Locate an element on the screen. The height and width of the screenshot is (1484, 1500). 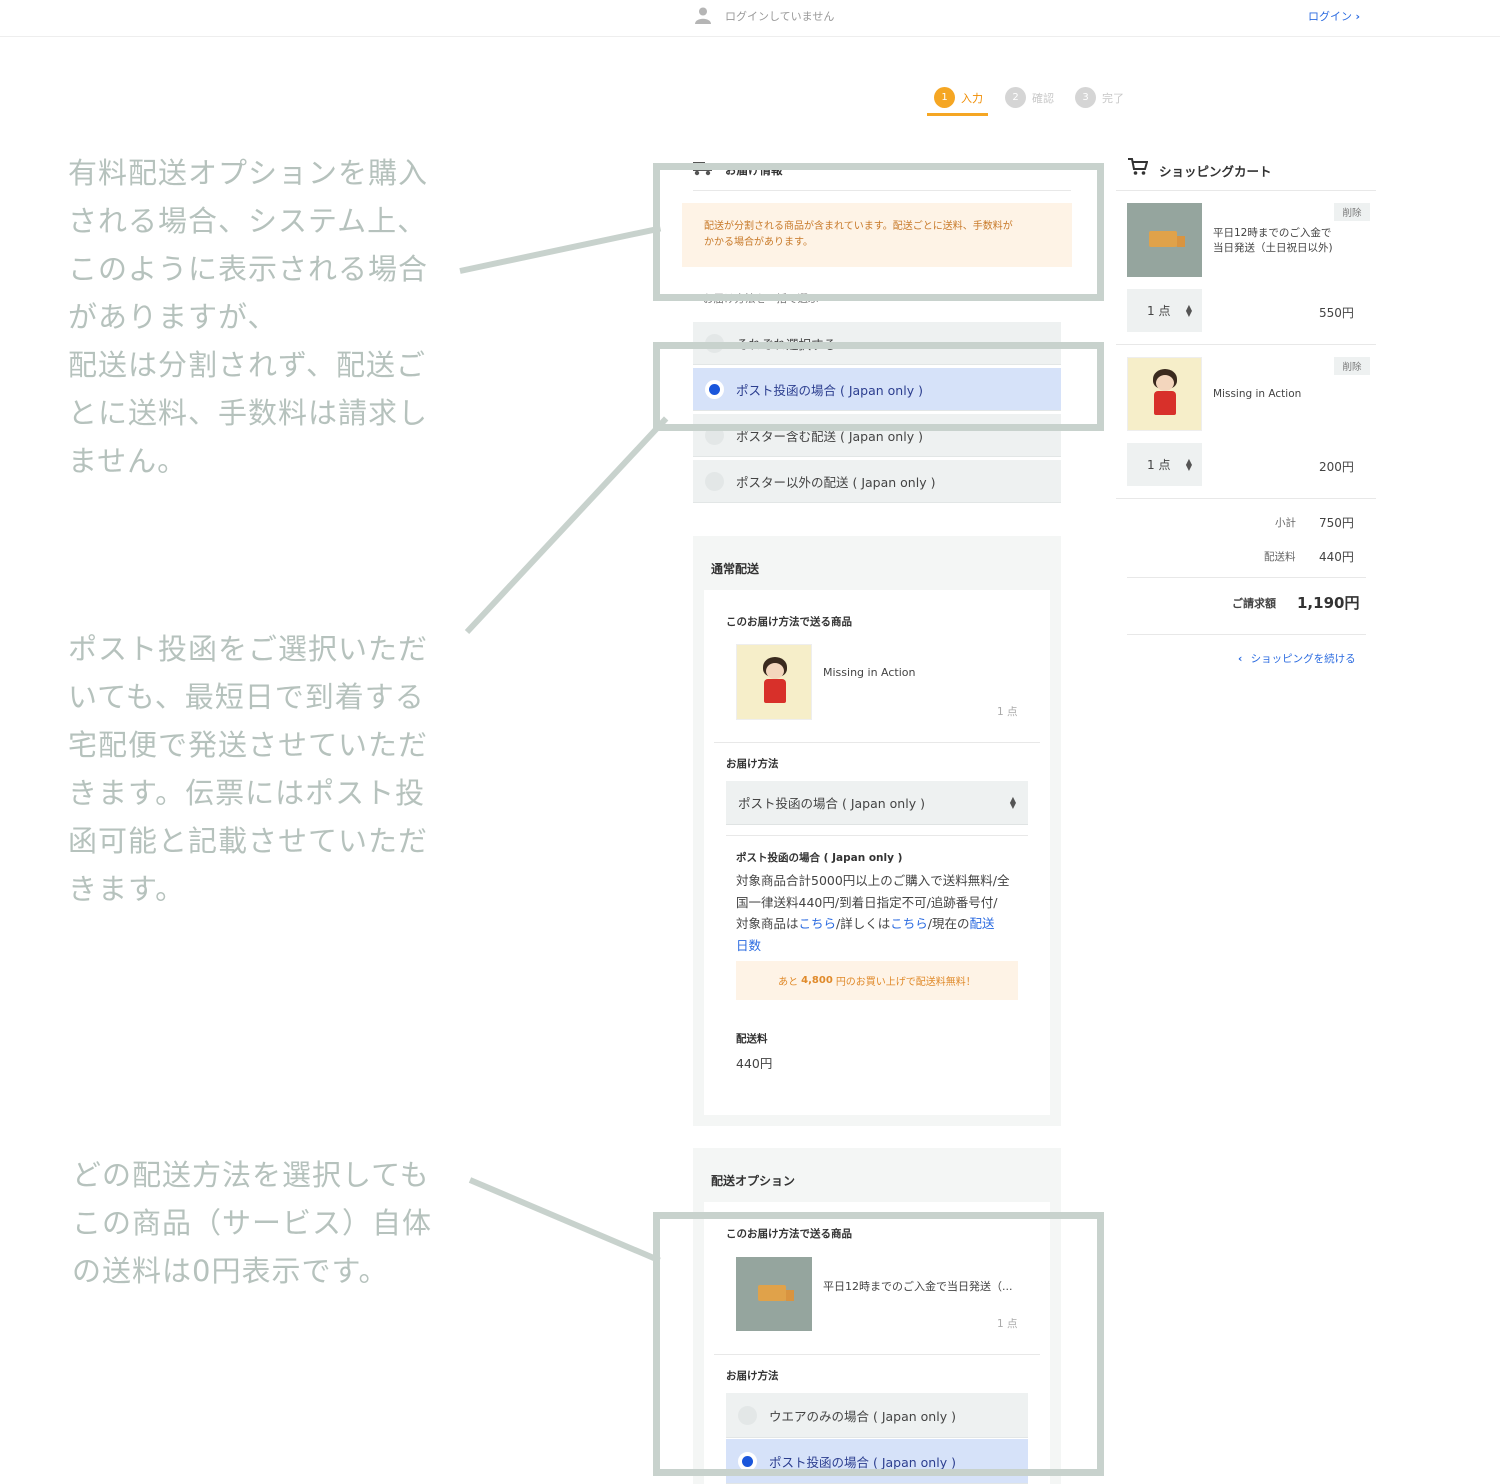
product-qty: 1 点 is located at coordinates (1007, 712).